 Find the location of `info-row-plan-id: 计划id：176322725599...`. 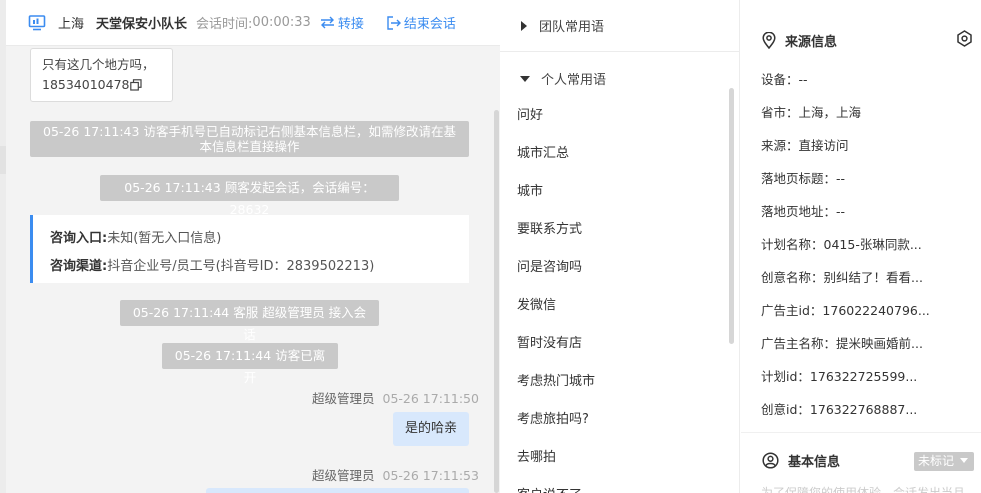

info-row-plan-id: 计划id：176322725599... is located at coordinates (845, 376).